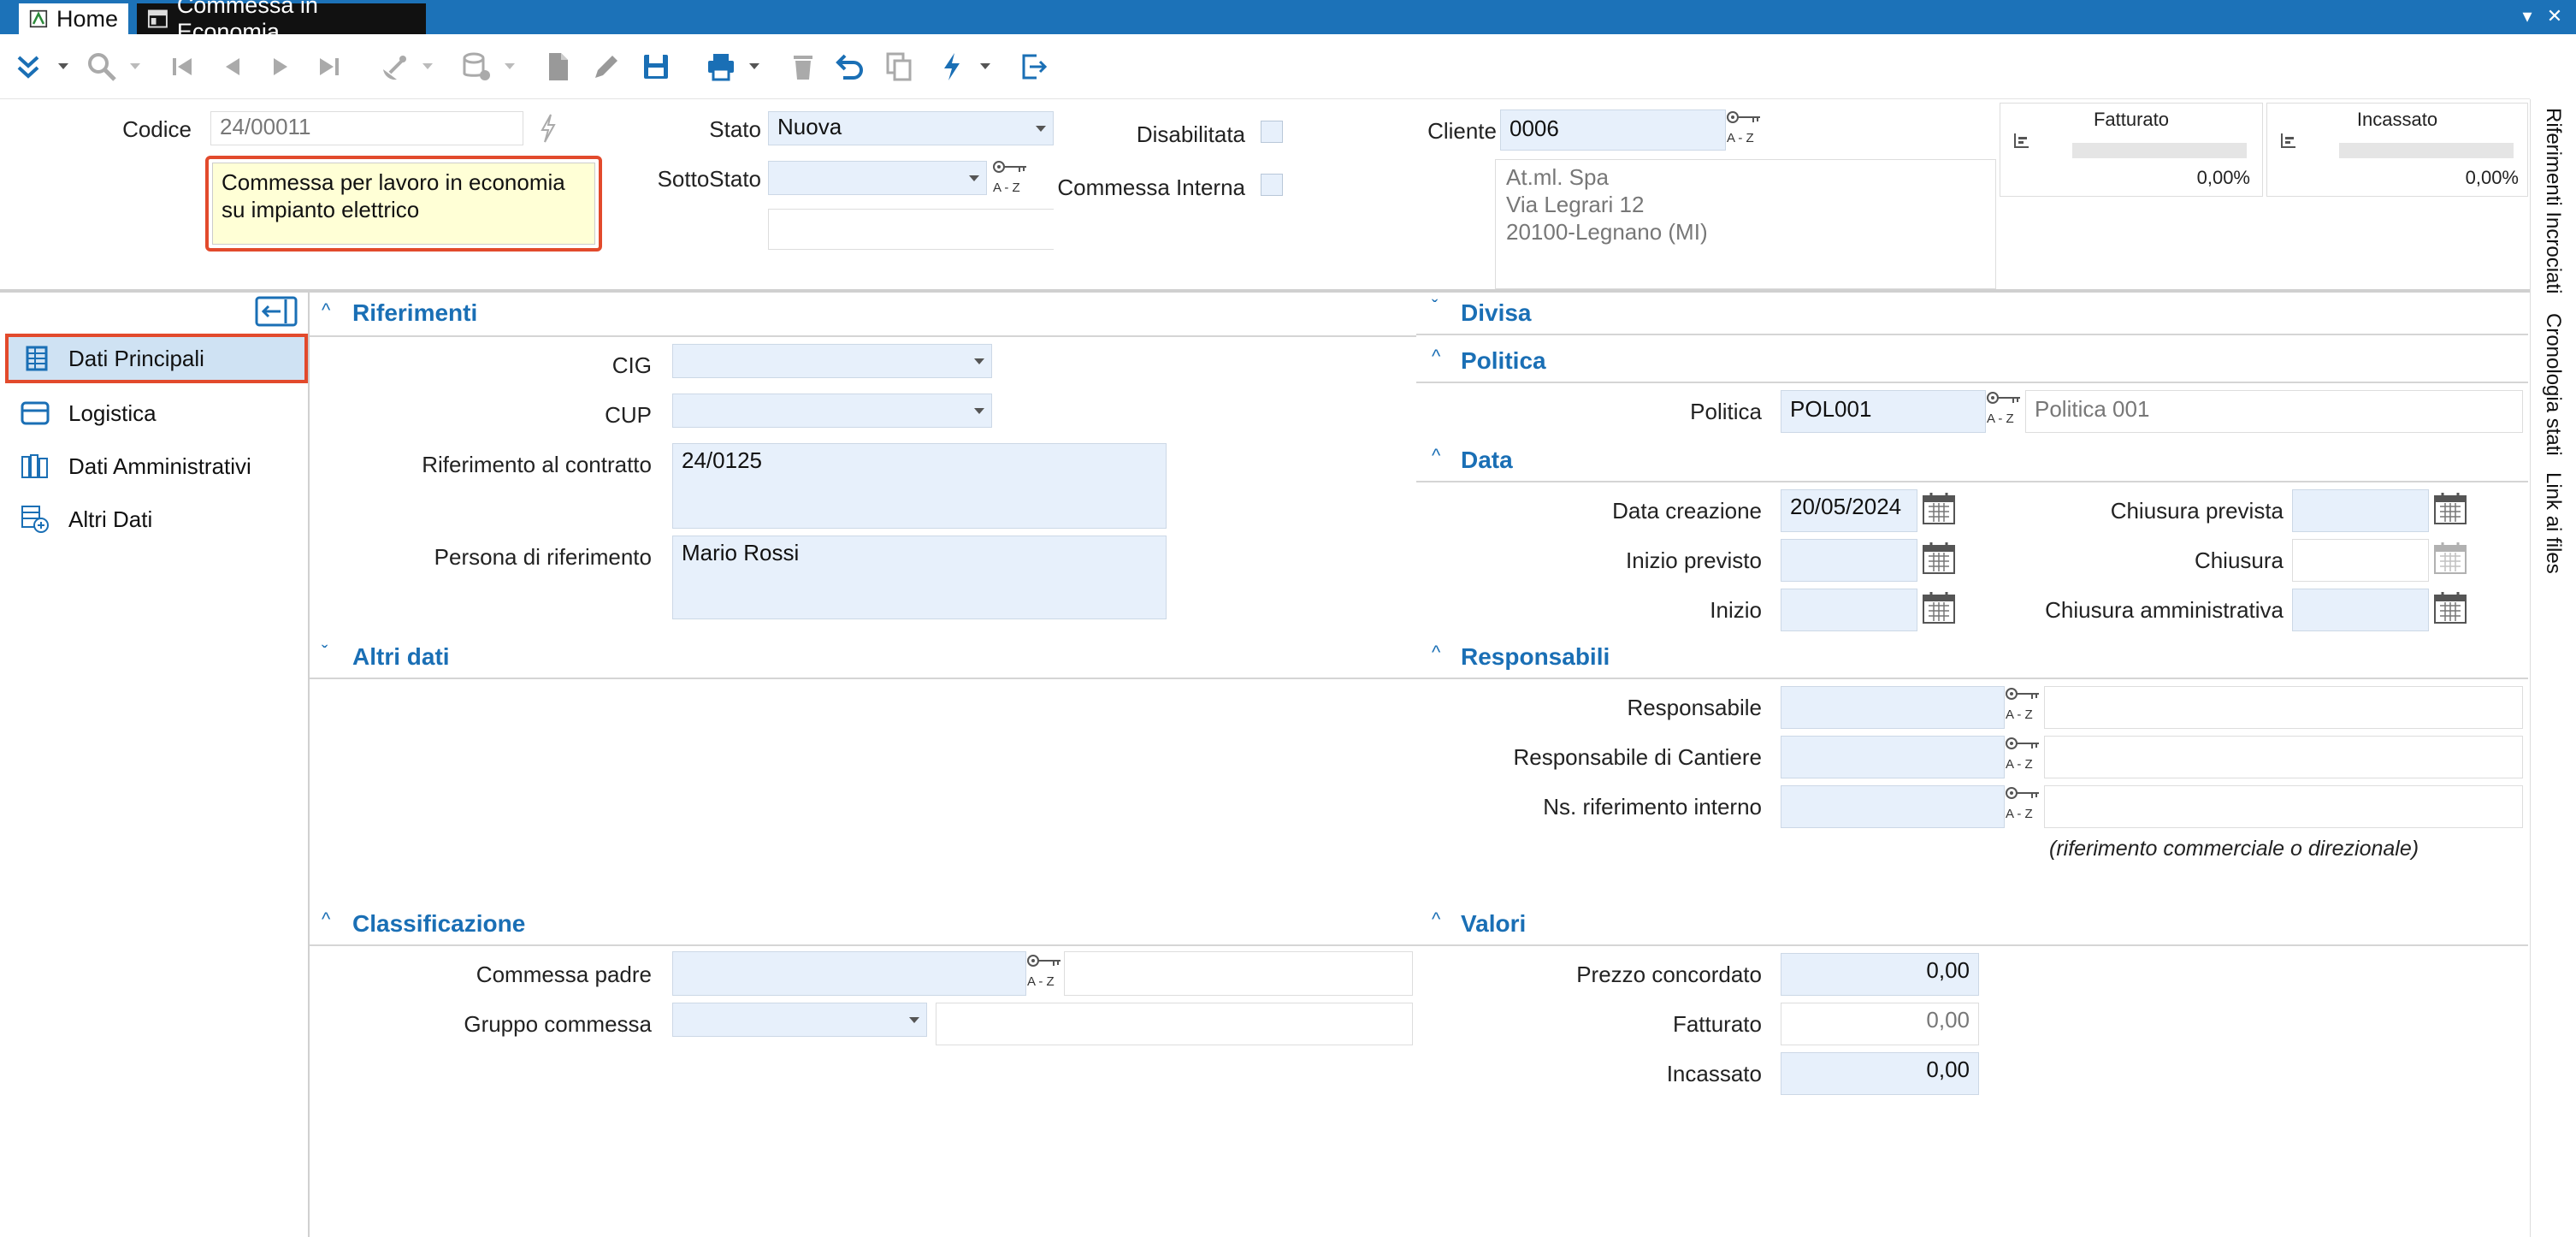 The image size is (2576, 1237). What do you see at coordinates (2553, 384) in the screenshot?
I see `tab-cronologia-stati: Cronologia stati` at bounding box center [2553, 384].